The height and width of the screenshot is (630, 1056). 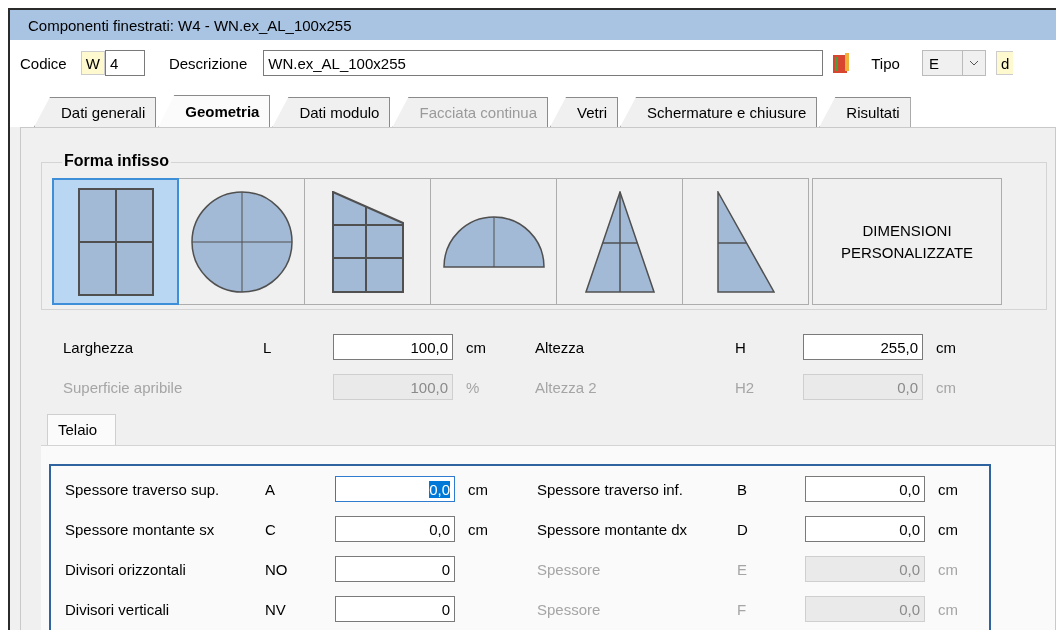 I want to click on semicircle-shape-icon, so click(x=493, y=241).